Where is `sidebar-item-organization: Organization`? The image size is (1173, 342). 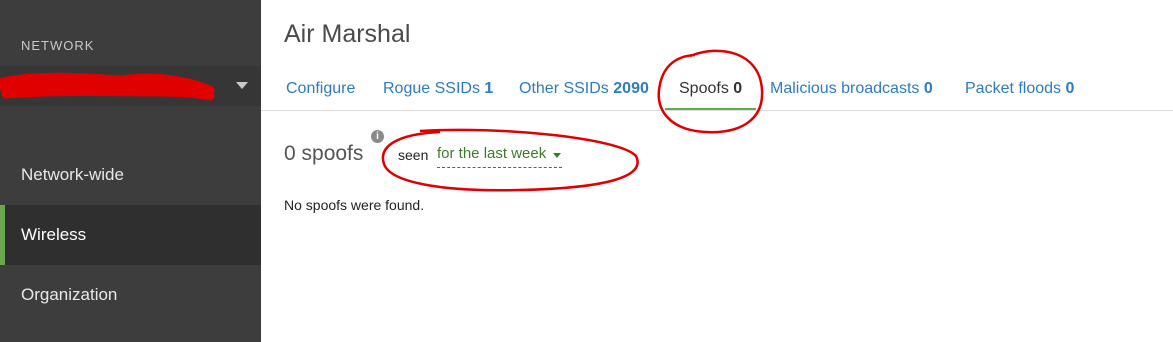
sidebar-item-organization: Organization is located at coordinates (130, 295).